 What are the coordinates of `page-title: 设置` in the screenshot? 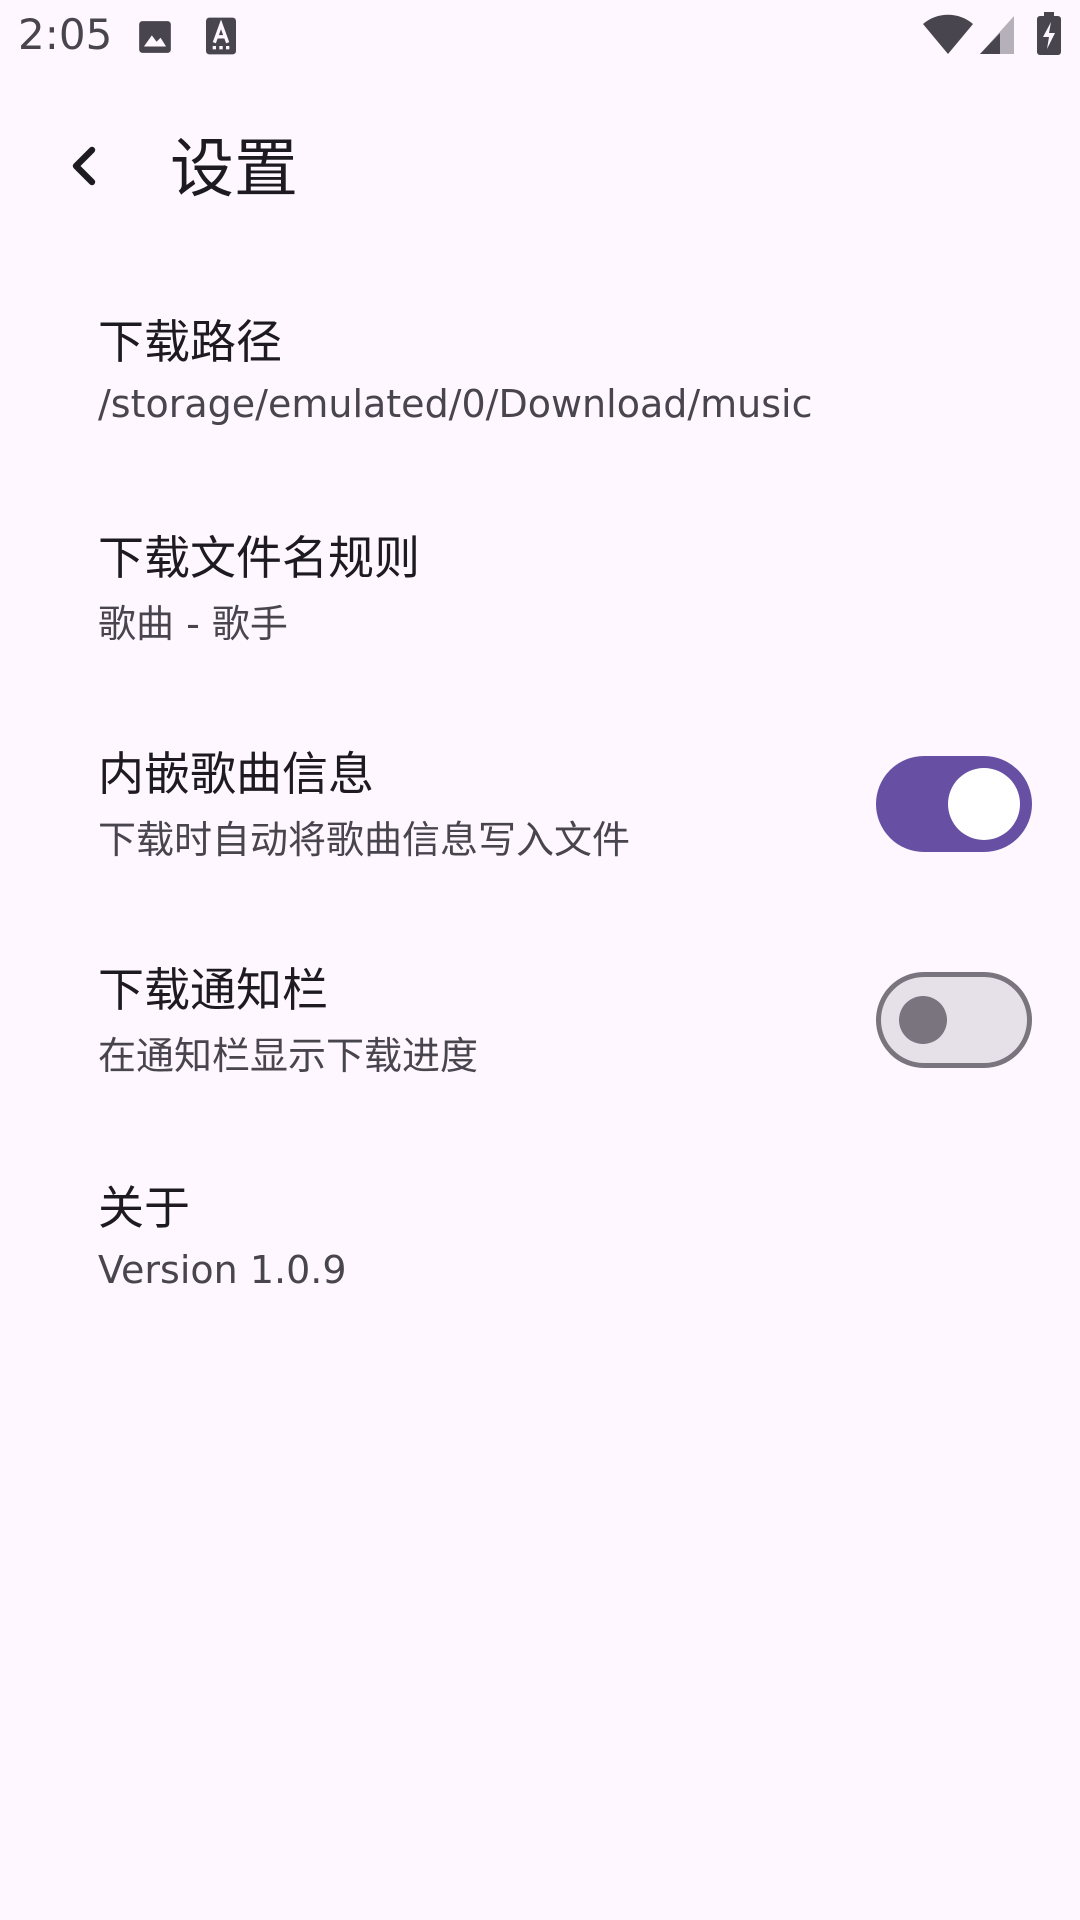 It's located at (234, 170).